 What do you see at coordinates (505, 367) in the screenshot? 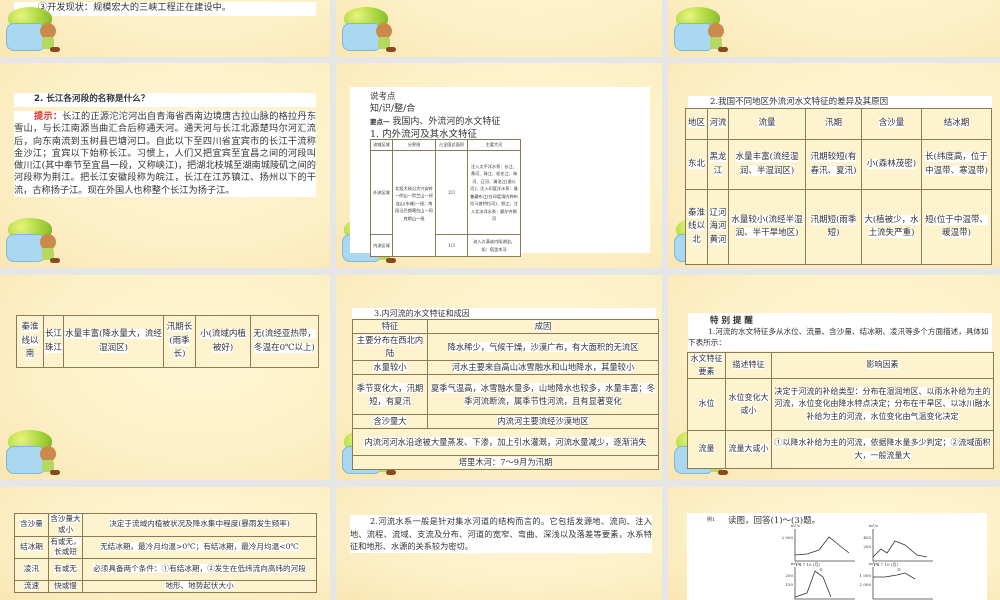
I see `table-row: 水量较小 河水主要来自高山冰雪融水和山地降水，其量较小` at bounding box center [505, 367].